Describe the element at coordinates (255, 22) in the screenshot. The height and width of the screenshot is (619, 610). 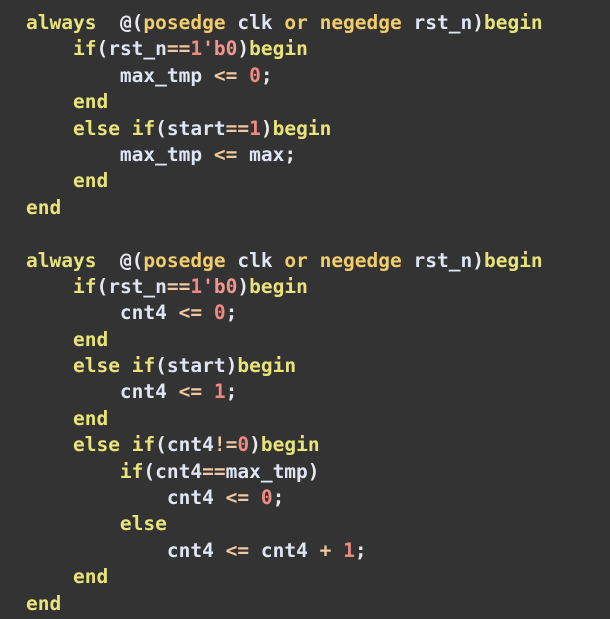
I see `code-token: clk` at that location.